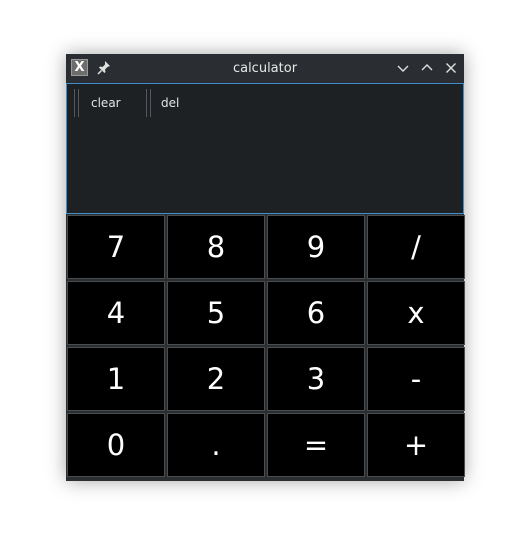 The width and height of the screenshot is (530, 559). I want to click on maximize-icon, so click(427, 68).